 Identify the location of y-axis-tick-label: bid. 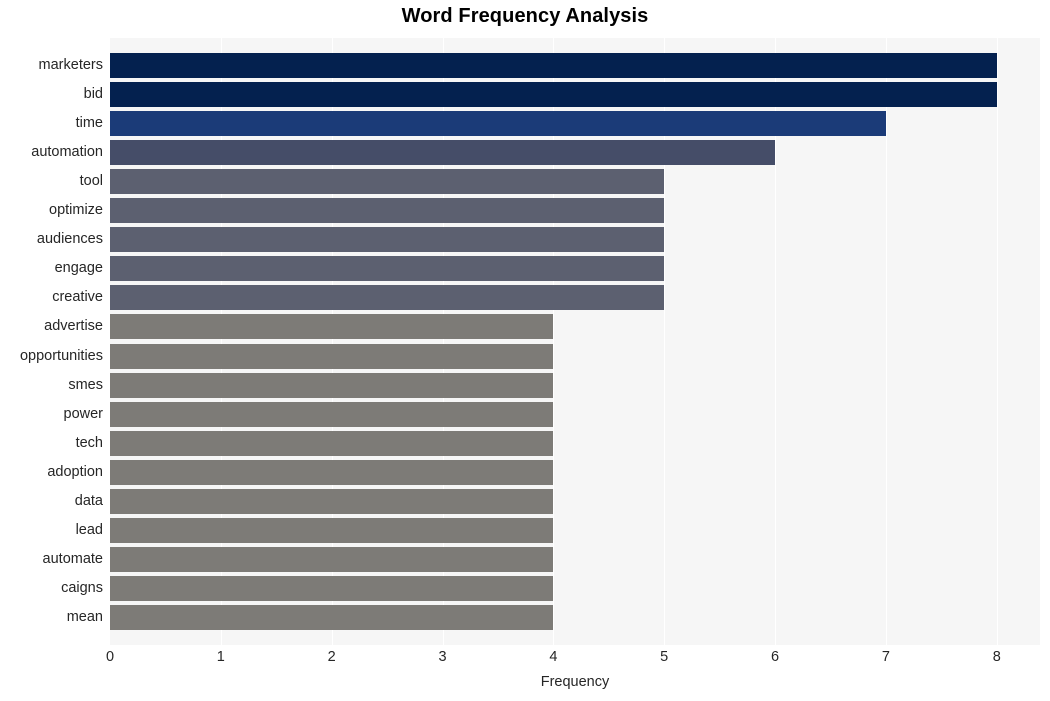
(93, 94).